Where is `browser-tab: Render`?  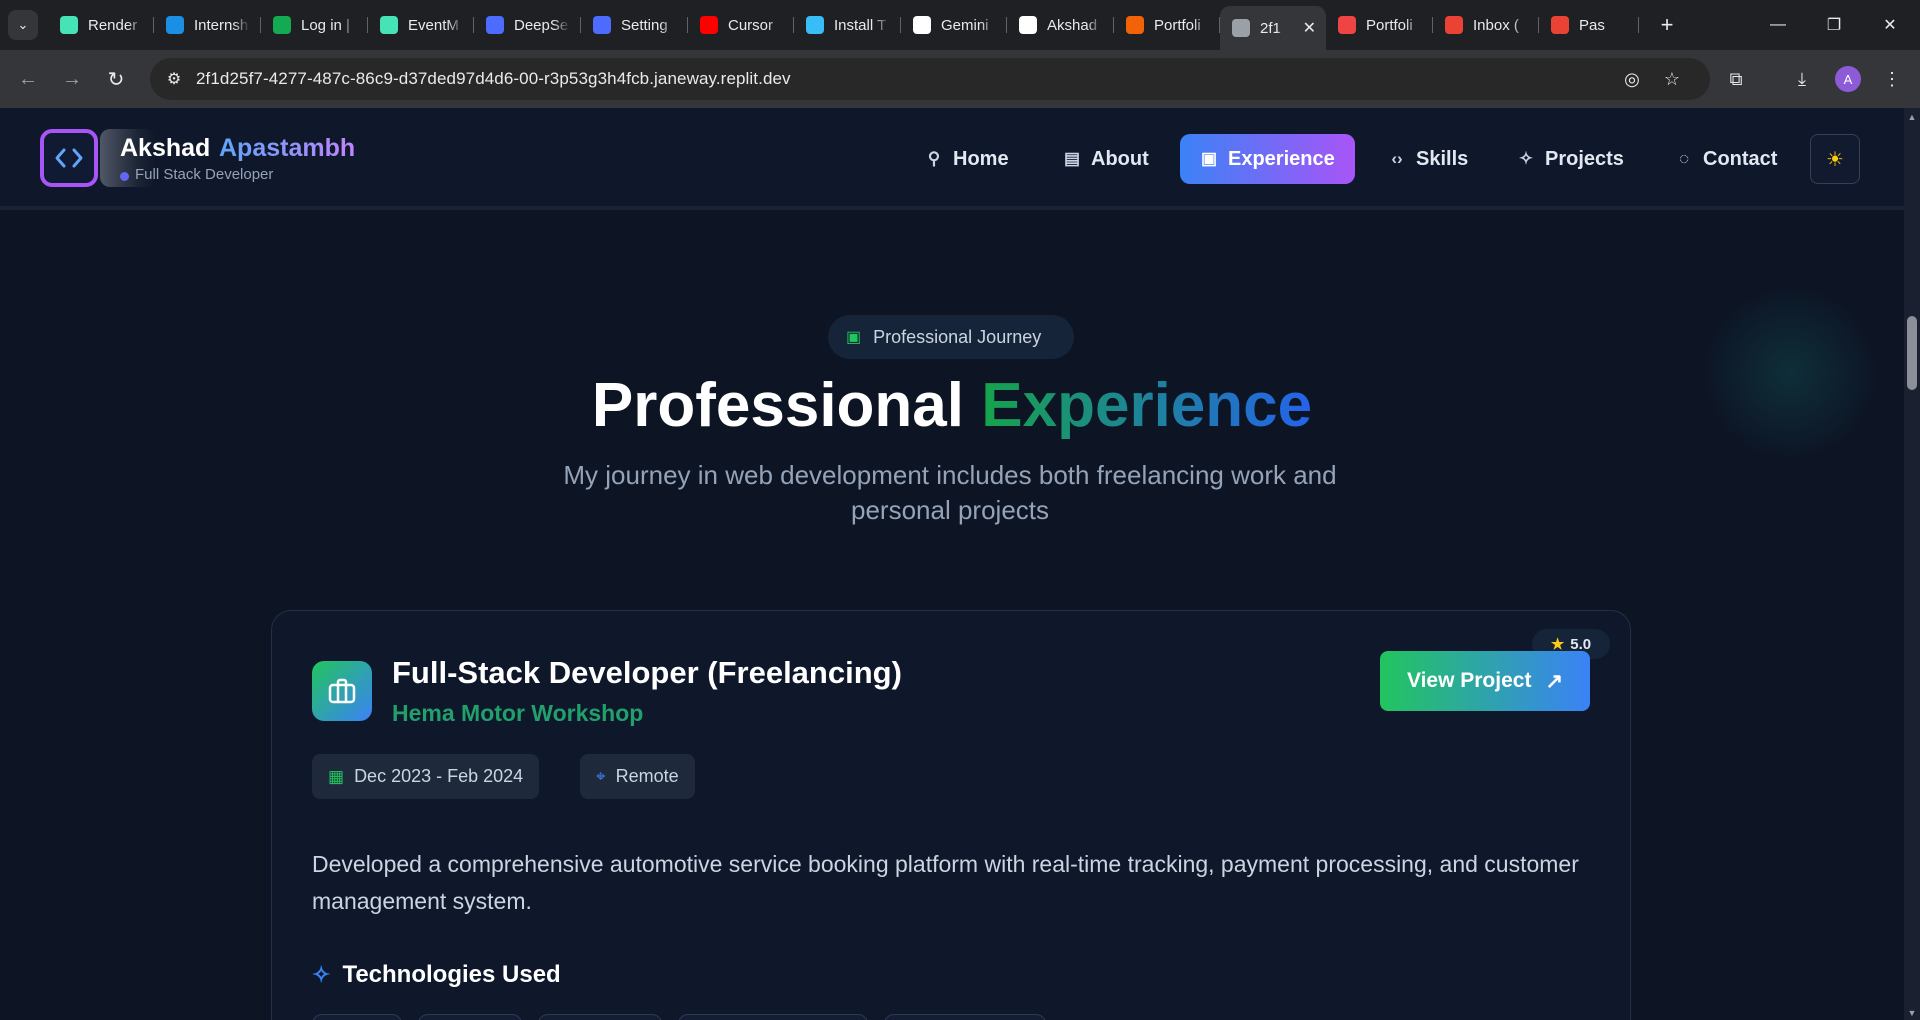
browser-tab: Render is located at coordinates (101, 25).